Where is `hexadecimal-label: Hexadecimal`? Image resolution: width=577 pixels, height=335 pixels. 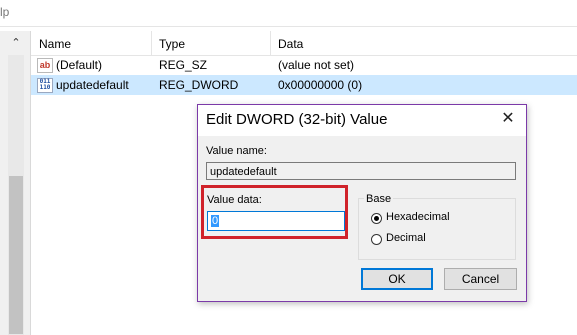
hexadecimal-label: Hexadecimal is located at coordinates (418, 217).